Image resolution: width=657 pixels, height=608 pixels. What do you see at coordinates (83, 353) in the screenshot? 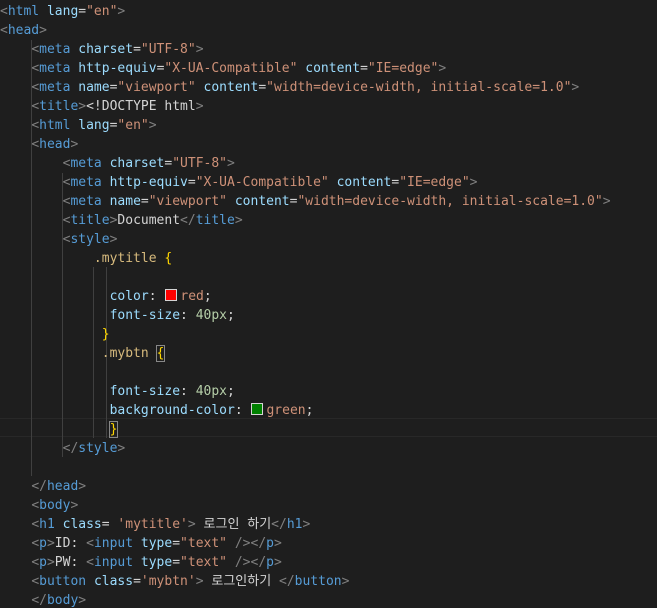
I see `code-line: .mybtn {` at bounding box center [83, 353].